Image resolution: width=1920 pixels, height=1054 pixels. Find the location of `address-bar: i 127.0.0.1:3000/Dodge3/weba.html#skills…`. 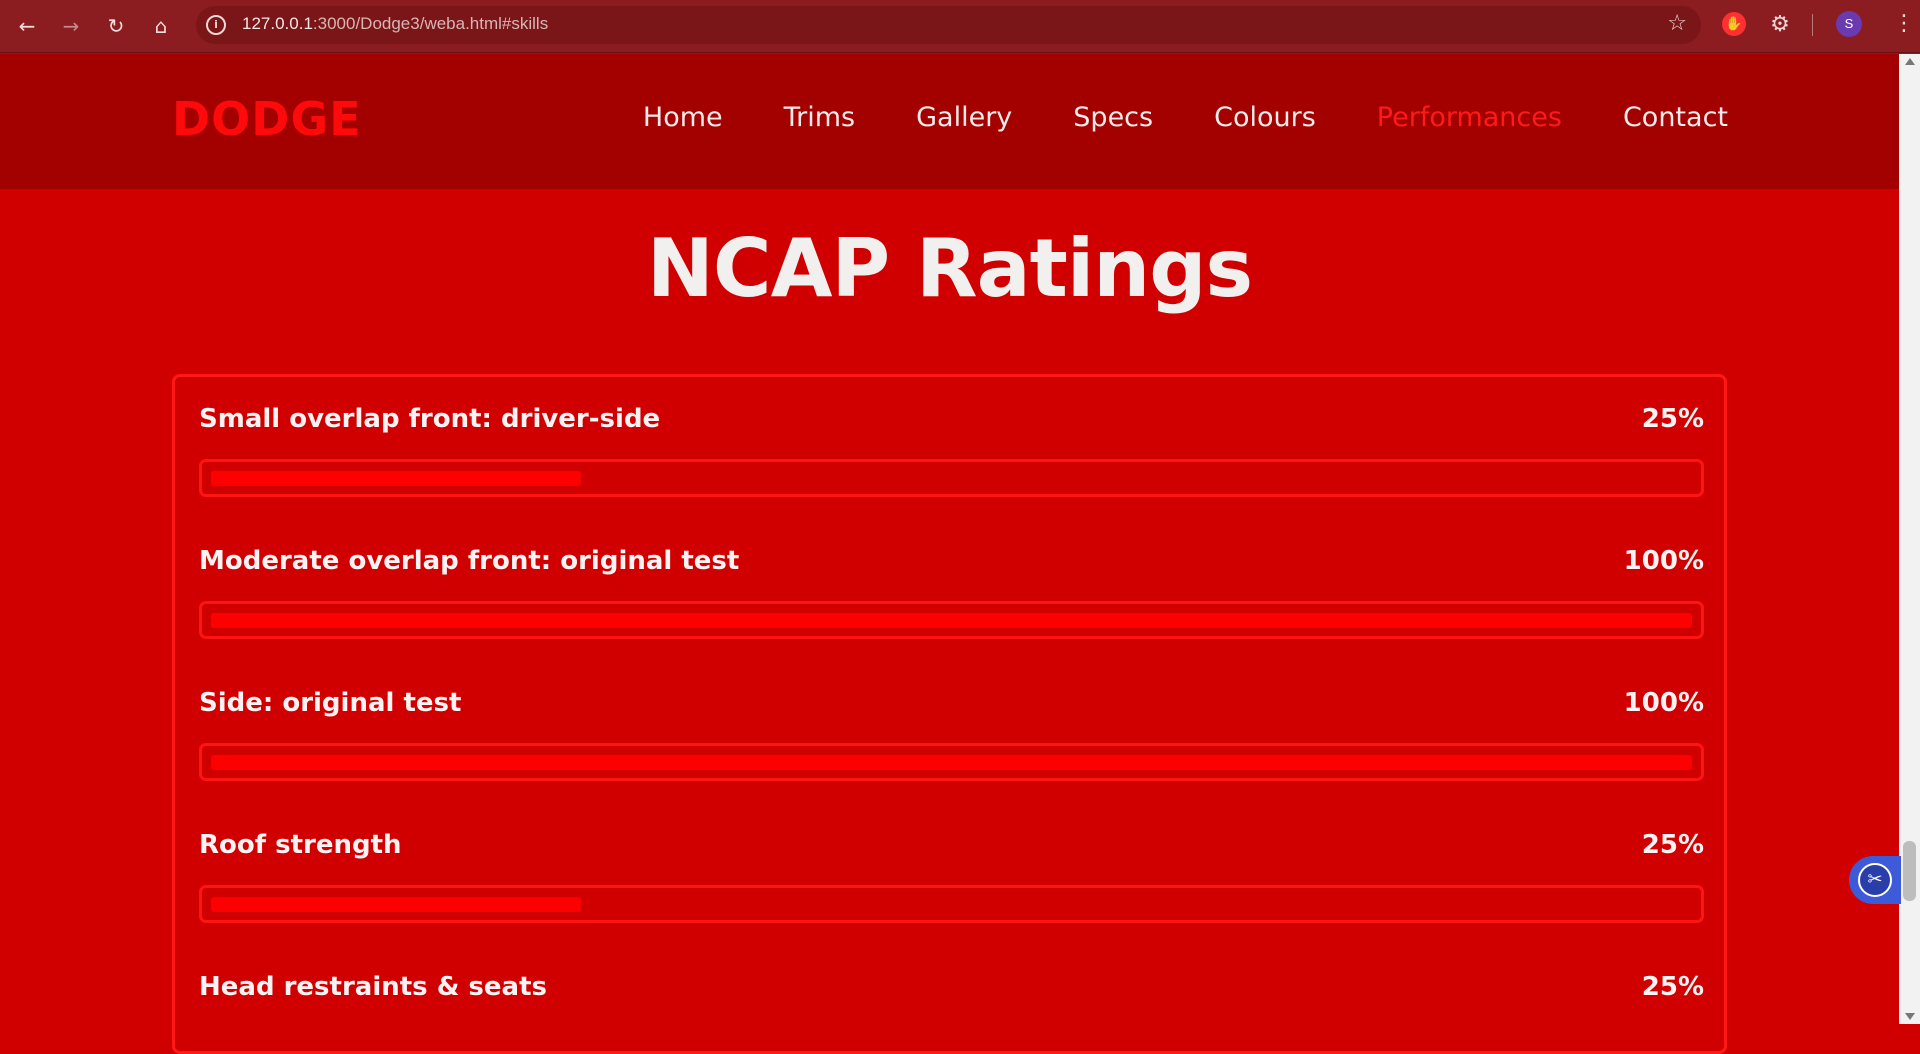

address-bar: i 127.0.0.1:3000/Dodge3/weba.html#skills… is located at coordinates (948, 25).